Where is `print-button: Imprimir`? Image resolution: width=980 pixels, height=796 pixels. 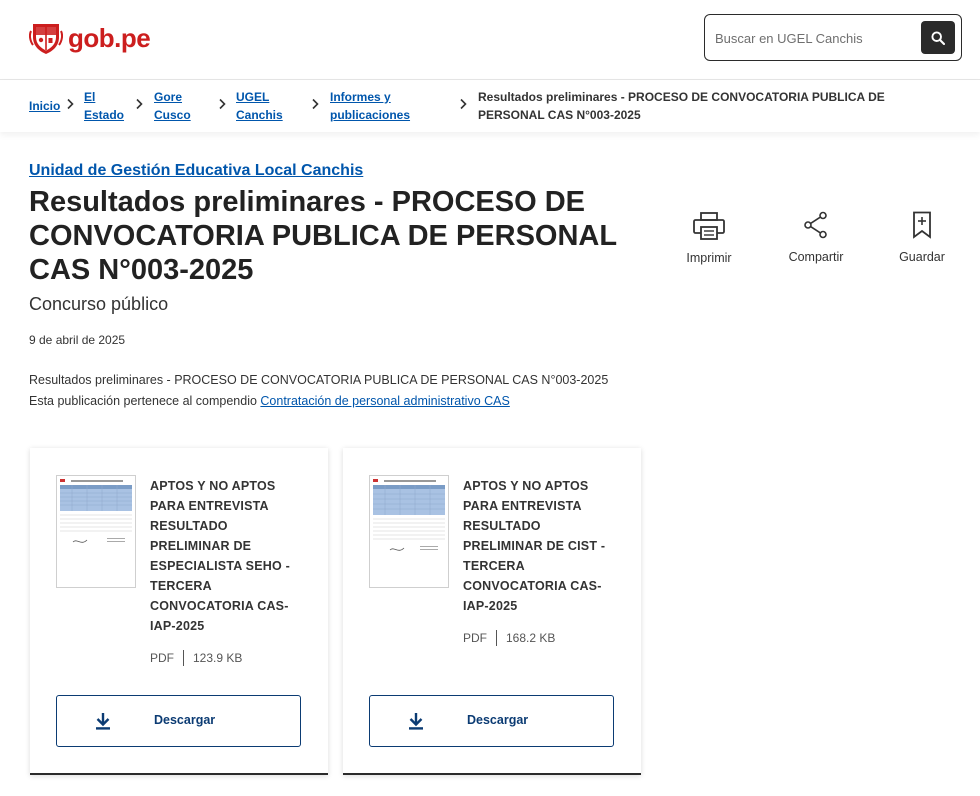
print-button: Imprimir is located at coordinates (709, 238).